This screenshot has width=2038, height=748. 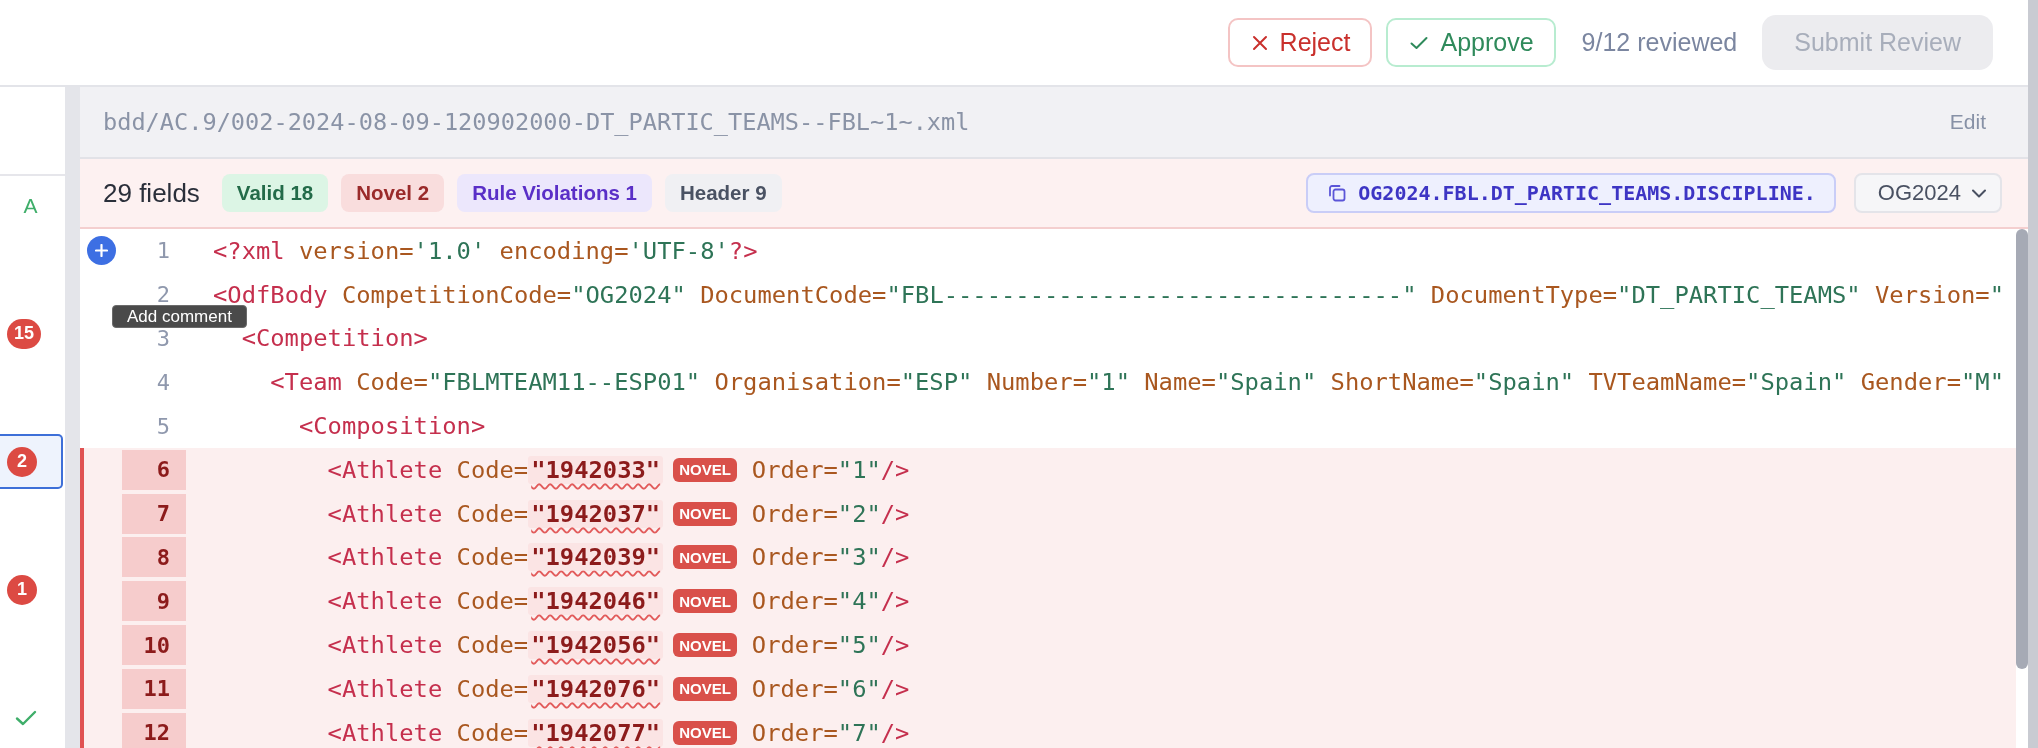 I want to click on summary-tag: Header 9, so click(x=723, y=193).